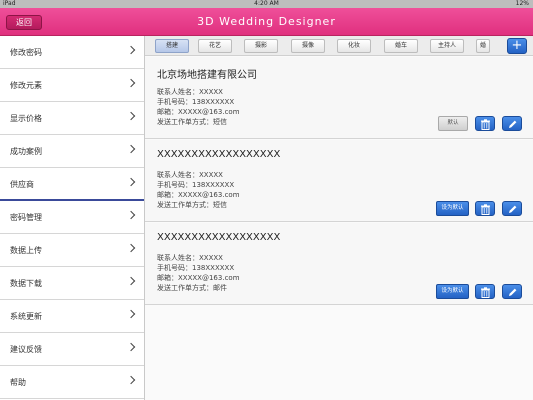 Image resolution: width=533 pixels, height=400 pixels. What do you see at coordinates (26, 85) in the screenshot?
I see `sidebar-item-label: 修改元素` at bounding box center [26, 85].